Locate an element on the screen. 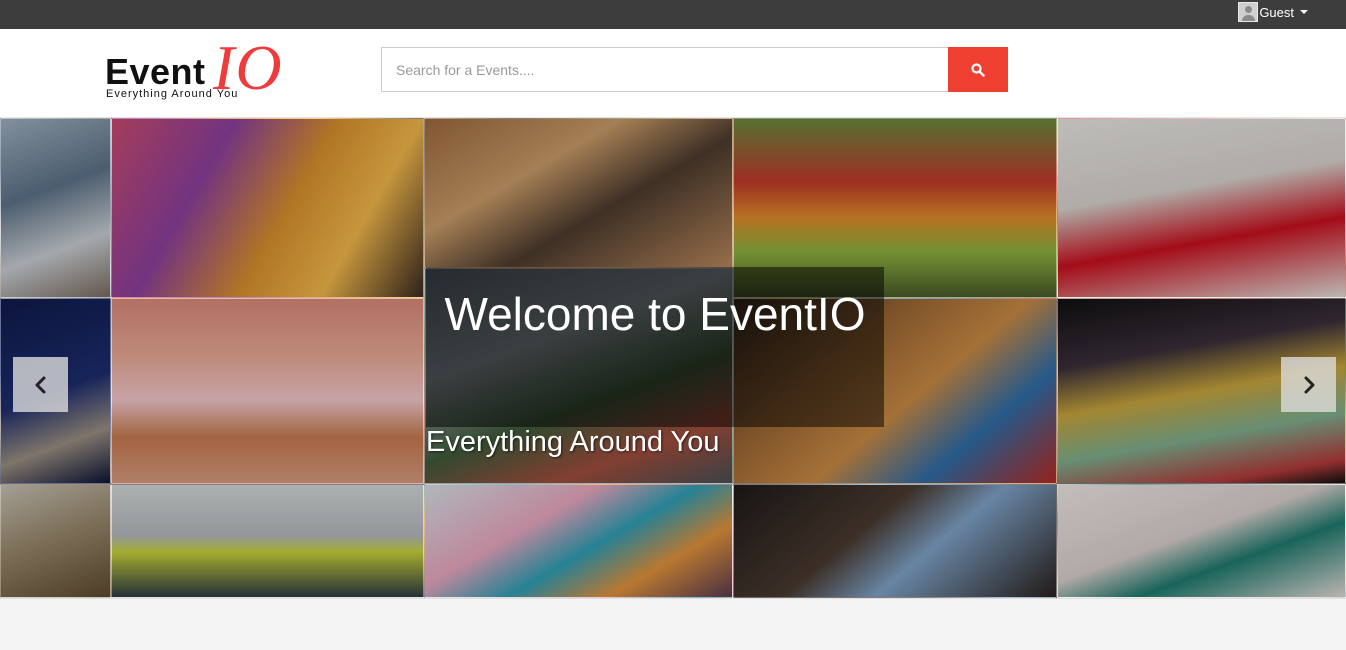  search-input is located at coordinates (664, 69).